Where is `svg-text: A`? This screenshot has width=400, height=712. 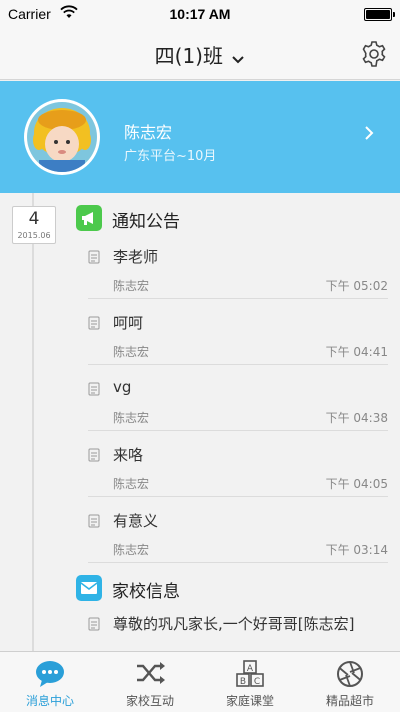 svg-text: A is located at coordinates (250, 669).